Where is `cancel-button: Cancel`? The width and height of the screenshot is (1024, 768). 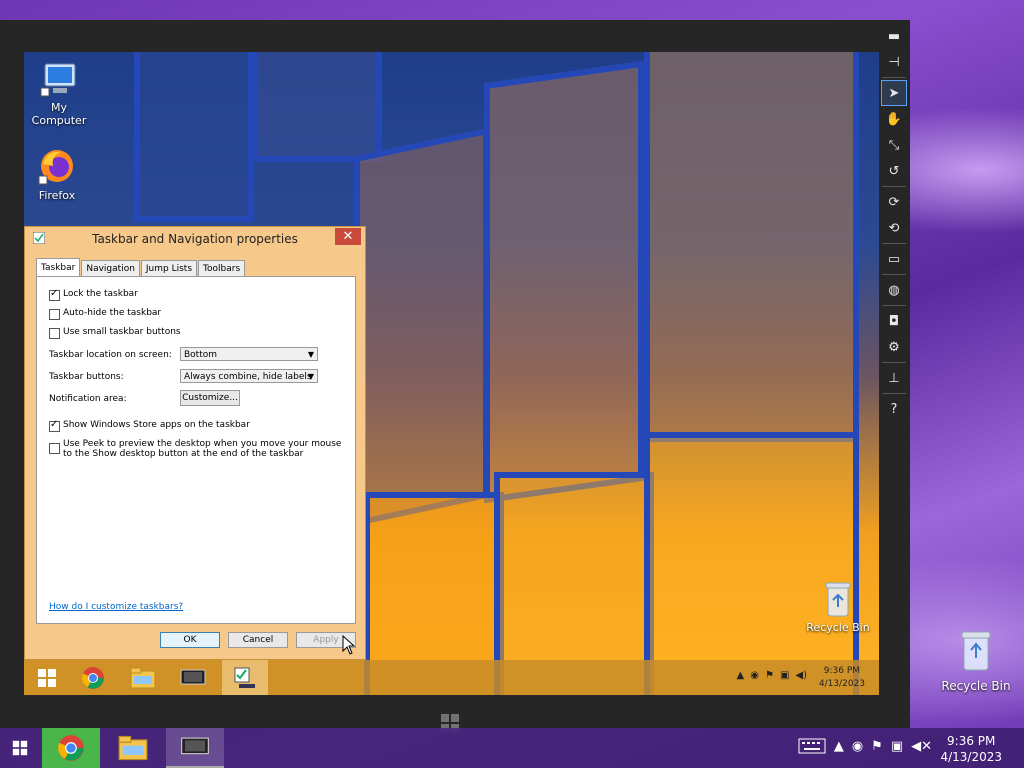
cancel-button: Cancel is located at coordinates (258, 640).